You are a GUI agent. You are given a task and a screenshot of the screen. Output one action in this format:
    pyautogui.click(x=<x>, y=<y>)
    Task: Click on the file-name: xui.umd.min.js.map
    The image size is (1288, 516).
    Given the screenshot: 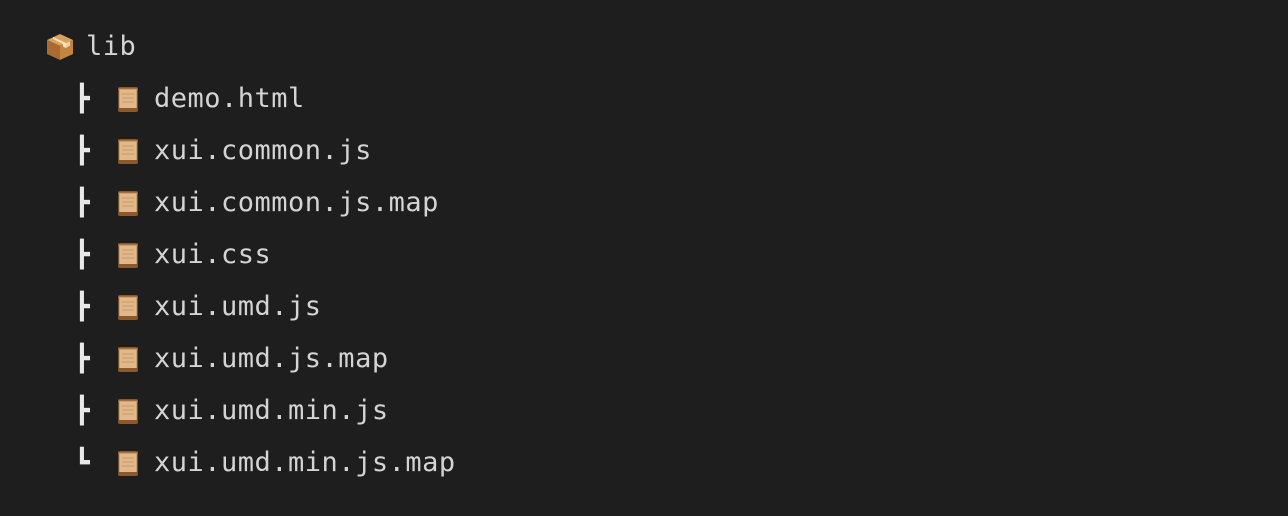 What is the action you would take?
    pyautogui.click(x=305, y=462)
    